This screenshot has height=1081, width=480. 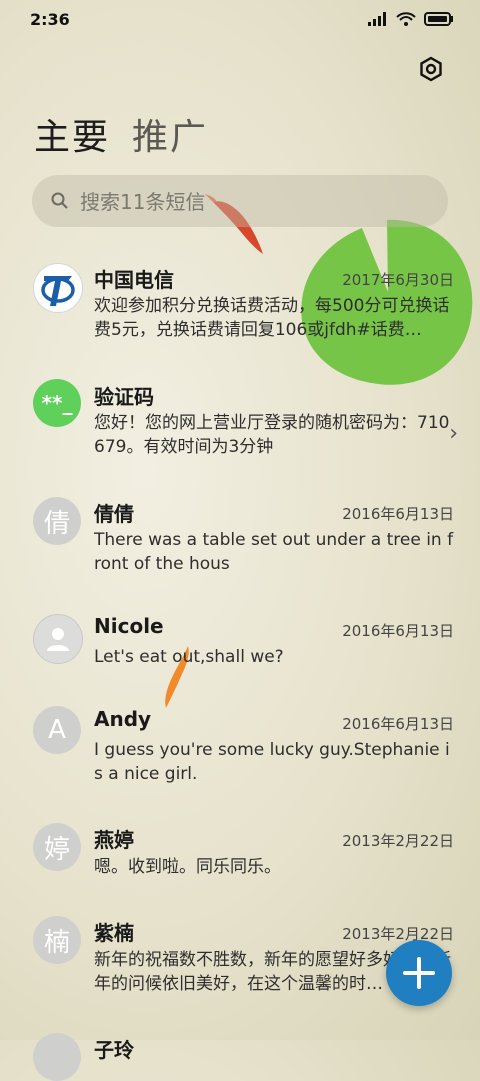 What do you see at coordinates (123, 719) in the screenshot?
I see `sender-name: Andy` at bounding box center [123, 719].